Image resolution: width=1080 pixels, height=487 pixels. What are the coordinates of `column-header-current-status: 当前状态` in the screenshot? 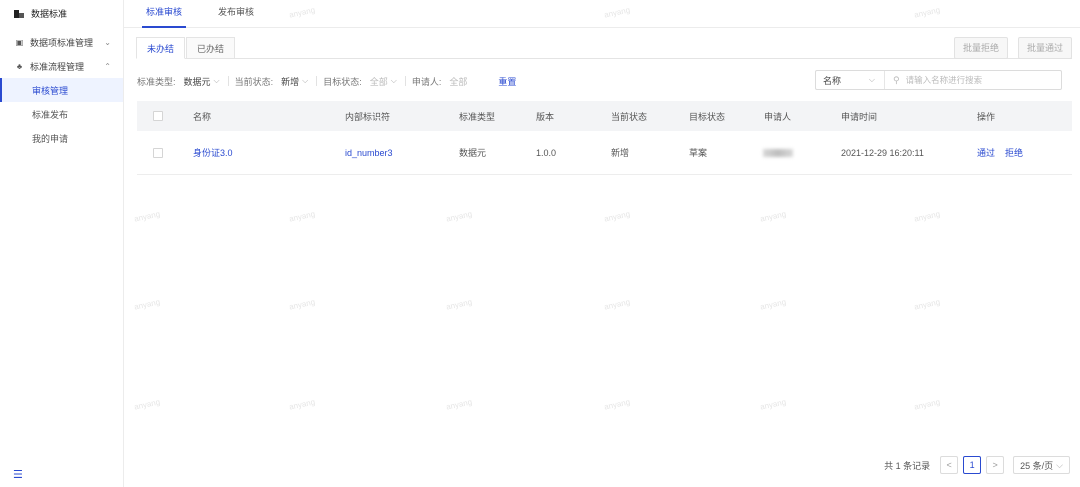 It's located at (629, 116).